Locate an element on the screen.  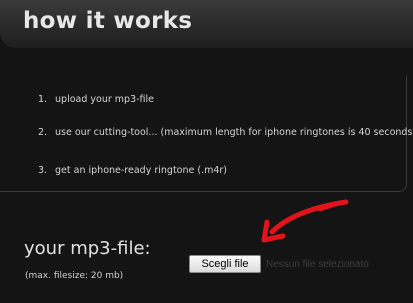
page-title: how it works is located at coordinates (108, 21).